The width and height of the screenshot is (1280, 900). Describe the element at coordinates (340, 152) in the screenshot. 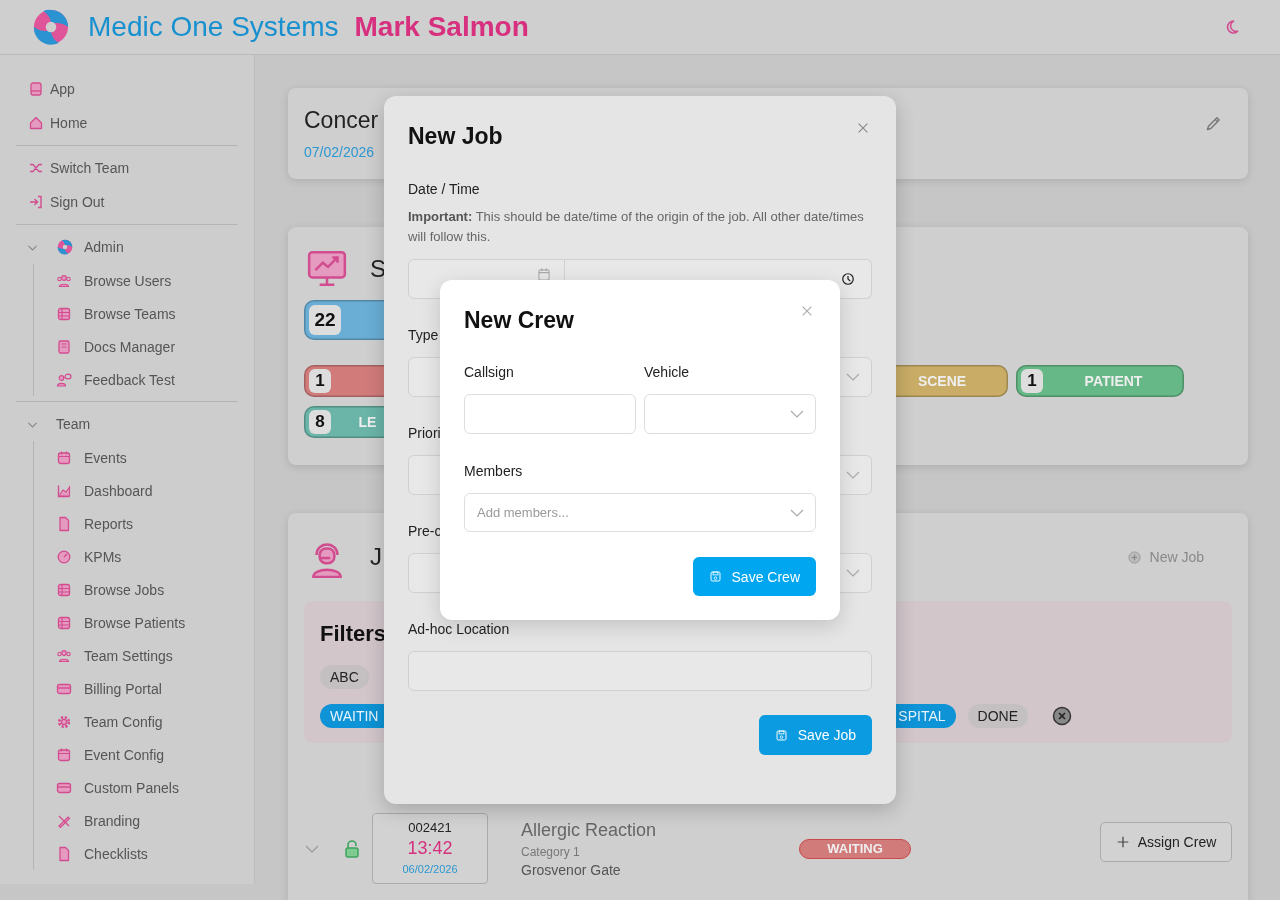

I see `event-date: 07/02/2026` at that location.